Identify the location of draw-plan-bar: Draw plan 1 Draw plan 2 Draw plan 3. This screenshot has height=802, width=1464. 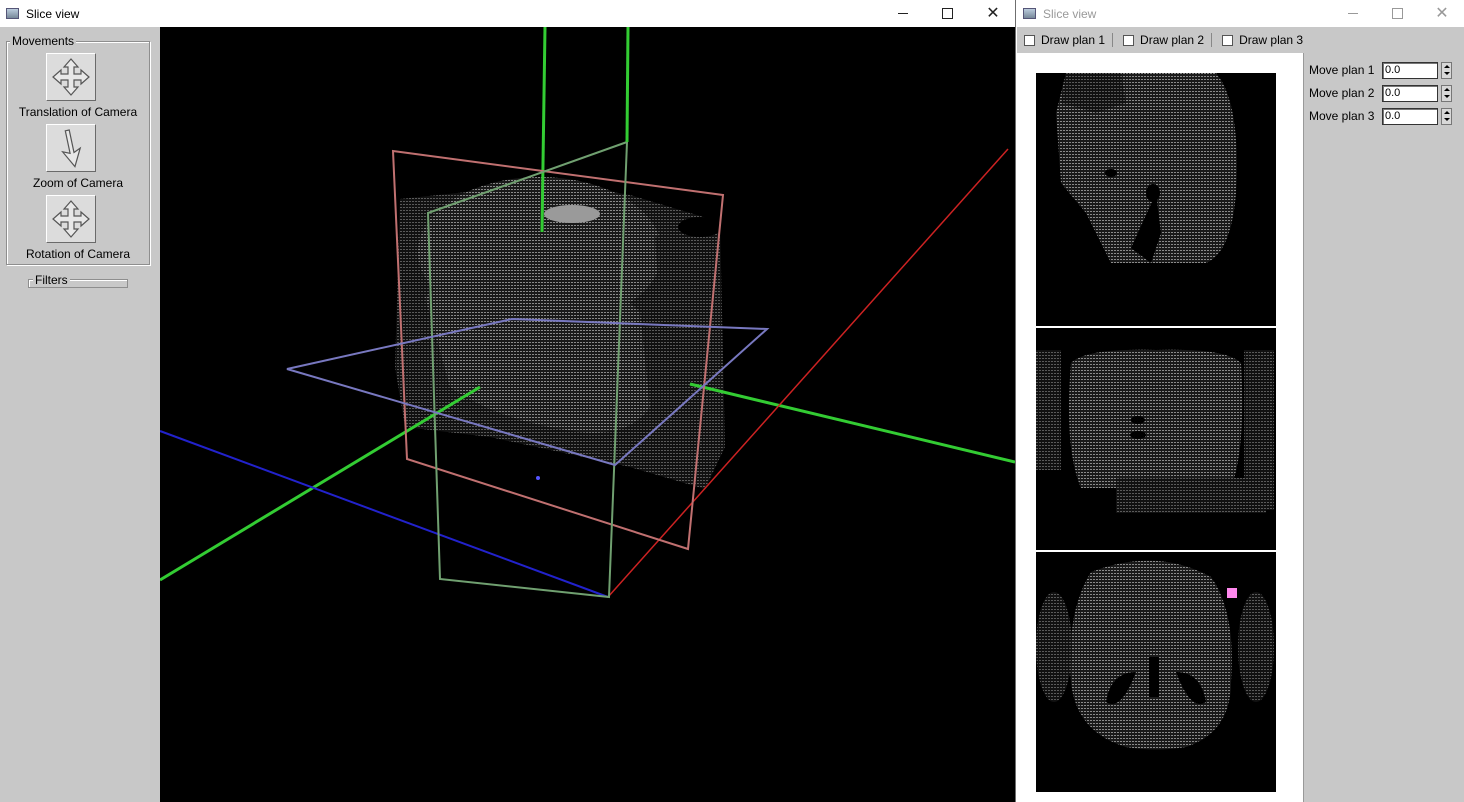
(1240, 40).